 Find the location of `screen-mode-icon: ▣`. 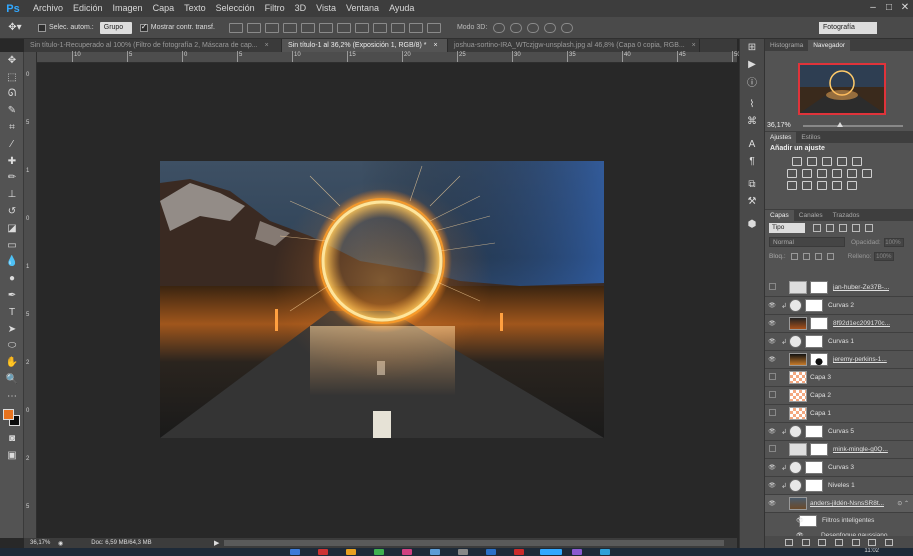

screen-mode-icon: ▣ is located at coordinates (12, 455).